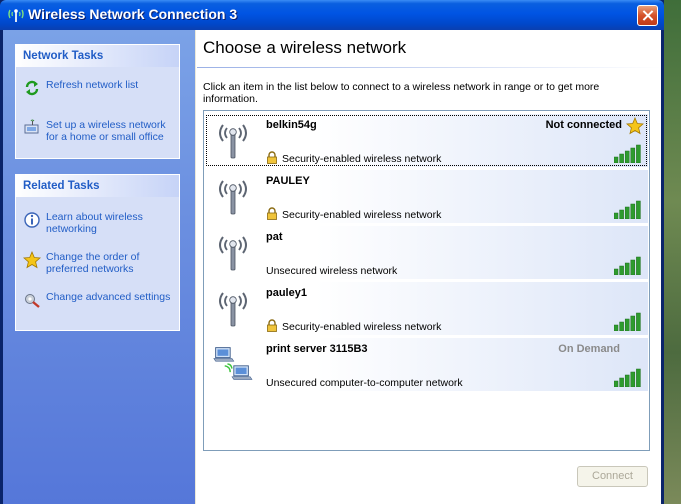  Describe the element at coordinates (291, 125) in the screenshot. I see `network-name: belkin54g` at that location.